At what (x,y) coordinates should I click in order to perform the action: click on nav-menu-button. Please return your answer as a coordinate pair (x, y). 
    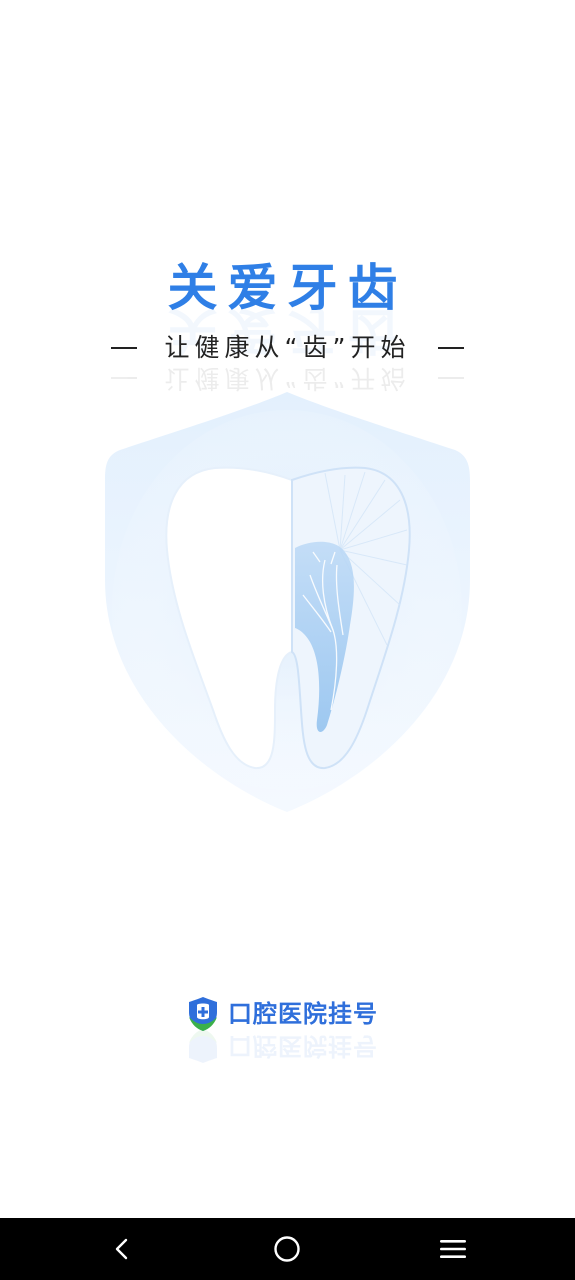
    Looking at the image, I should click on (453, 1249).